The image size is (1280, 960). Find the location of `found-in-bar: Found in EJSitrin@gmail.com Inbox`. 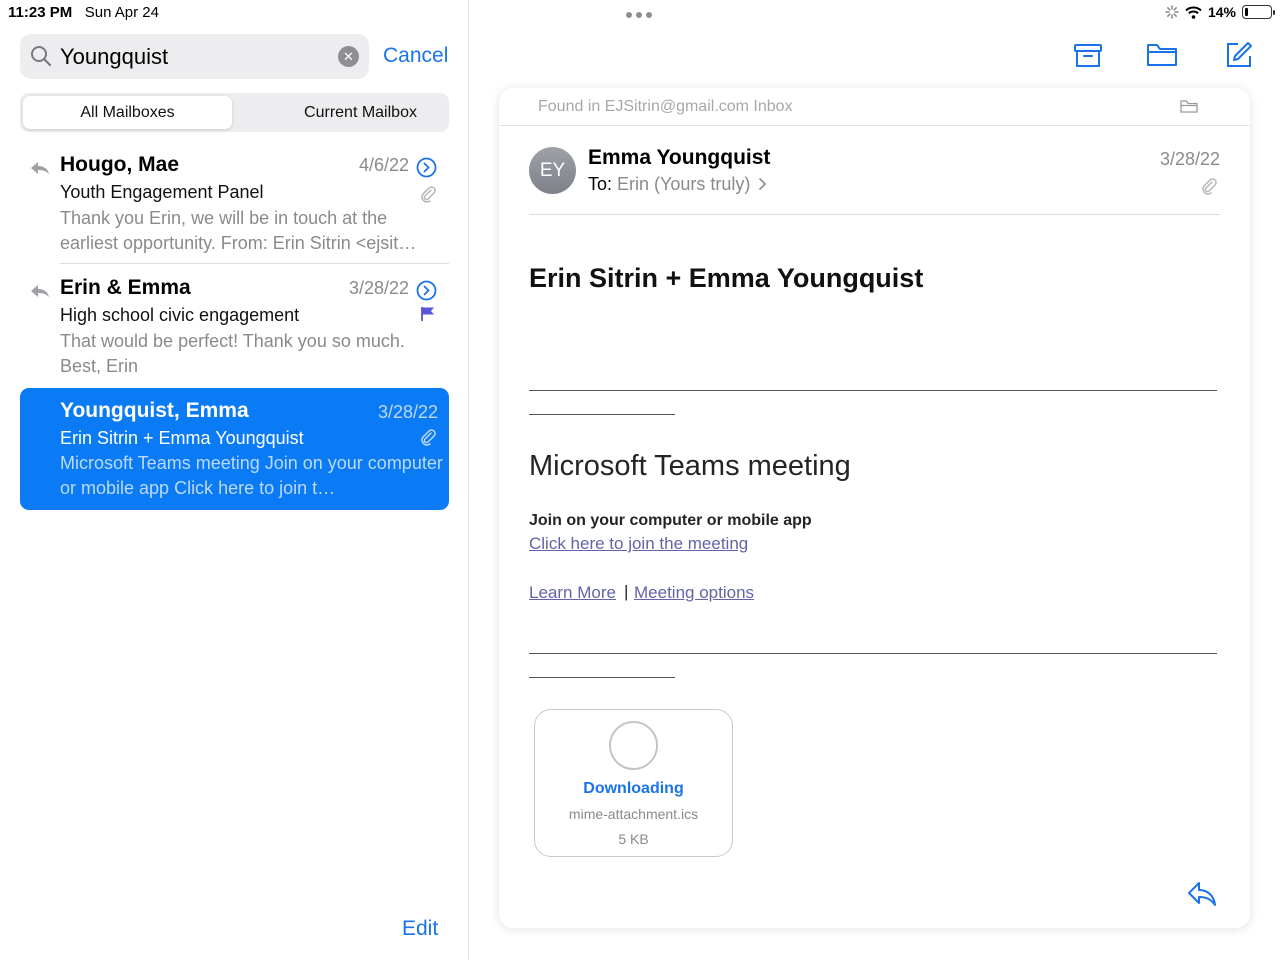

found-in-bar: Found in EJSitrin@gmail.com Inbox is located at coordinates (874, 107).